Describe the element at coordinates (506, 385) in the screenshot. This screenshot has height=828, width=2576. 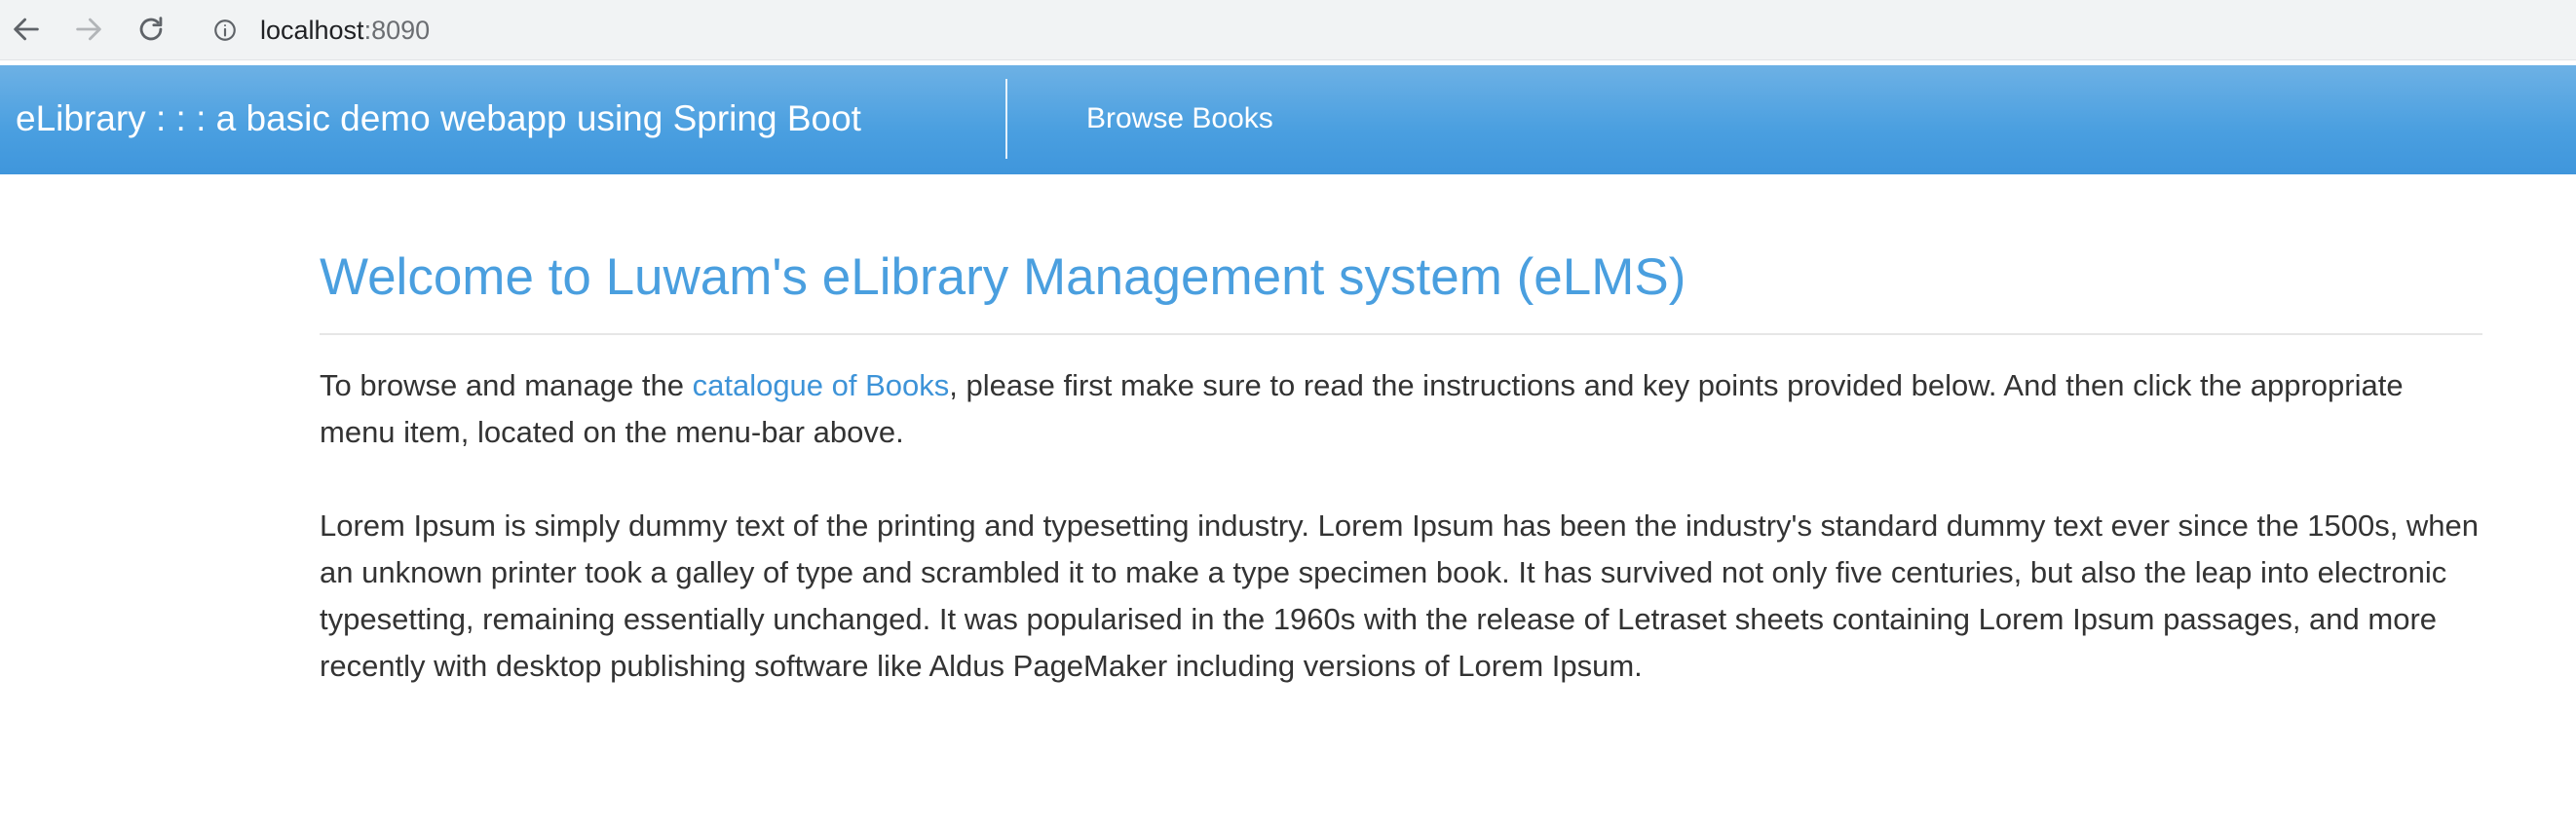
I see `intro-text-before: To browse and manage the` at that location.